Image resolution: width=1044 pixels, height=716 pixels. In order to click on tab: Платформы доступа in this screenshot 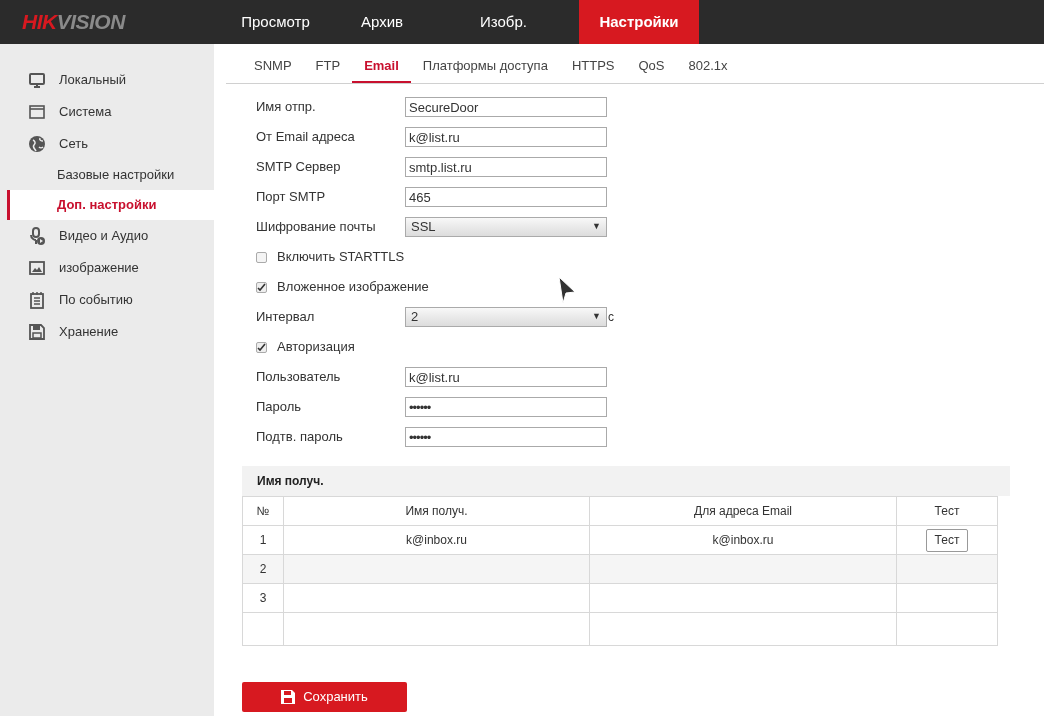, I will do `click(485, 69)`.